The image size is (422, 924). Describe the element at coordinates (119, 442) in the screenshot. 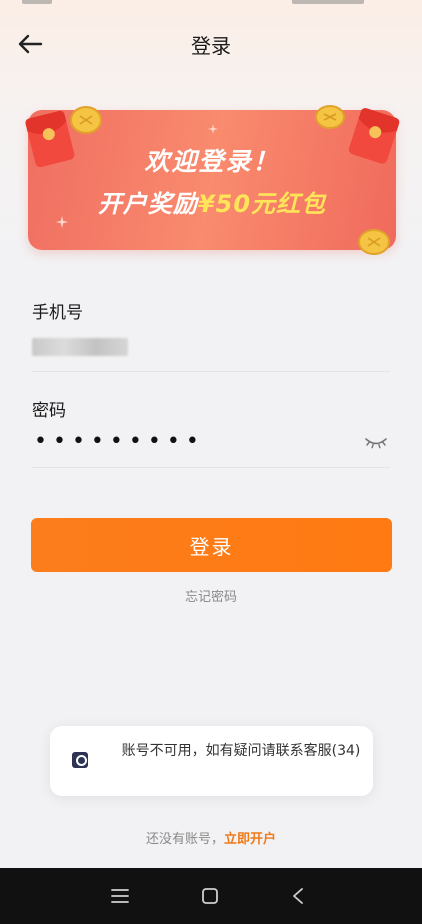

I see `password-input: •••••••••` at that location.